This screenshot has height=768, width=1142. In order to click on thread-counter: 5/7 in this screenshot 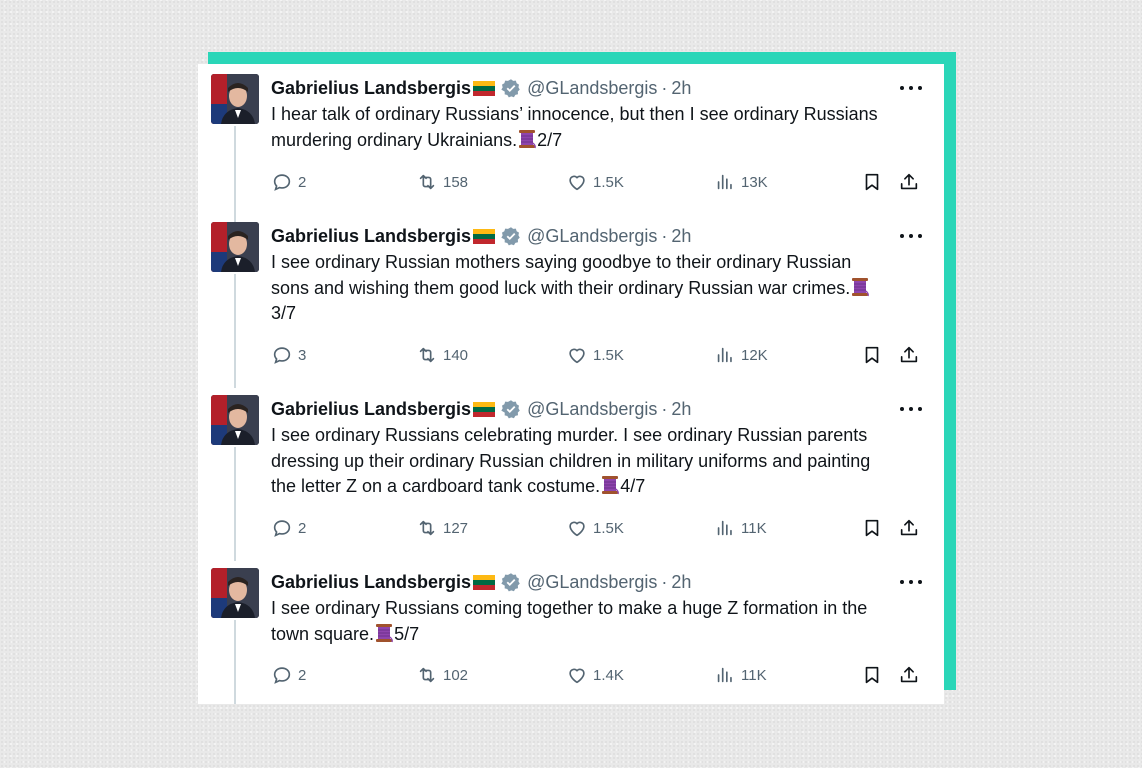, I will do `click(407, 633)`.